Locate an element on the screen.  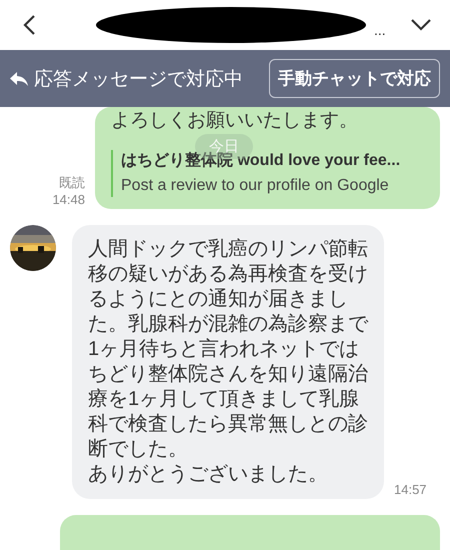
message-time: 14:48 is located at coordinates (68, 200).